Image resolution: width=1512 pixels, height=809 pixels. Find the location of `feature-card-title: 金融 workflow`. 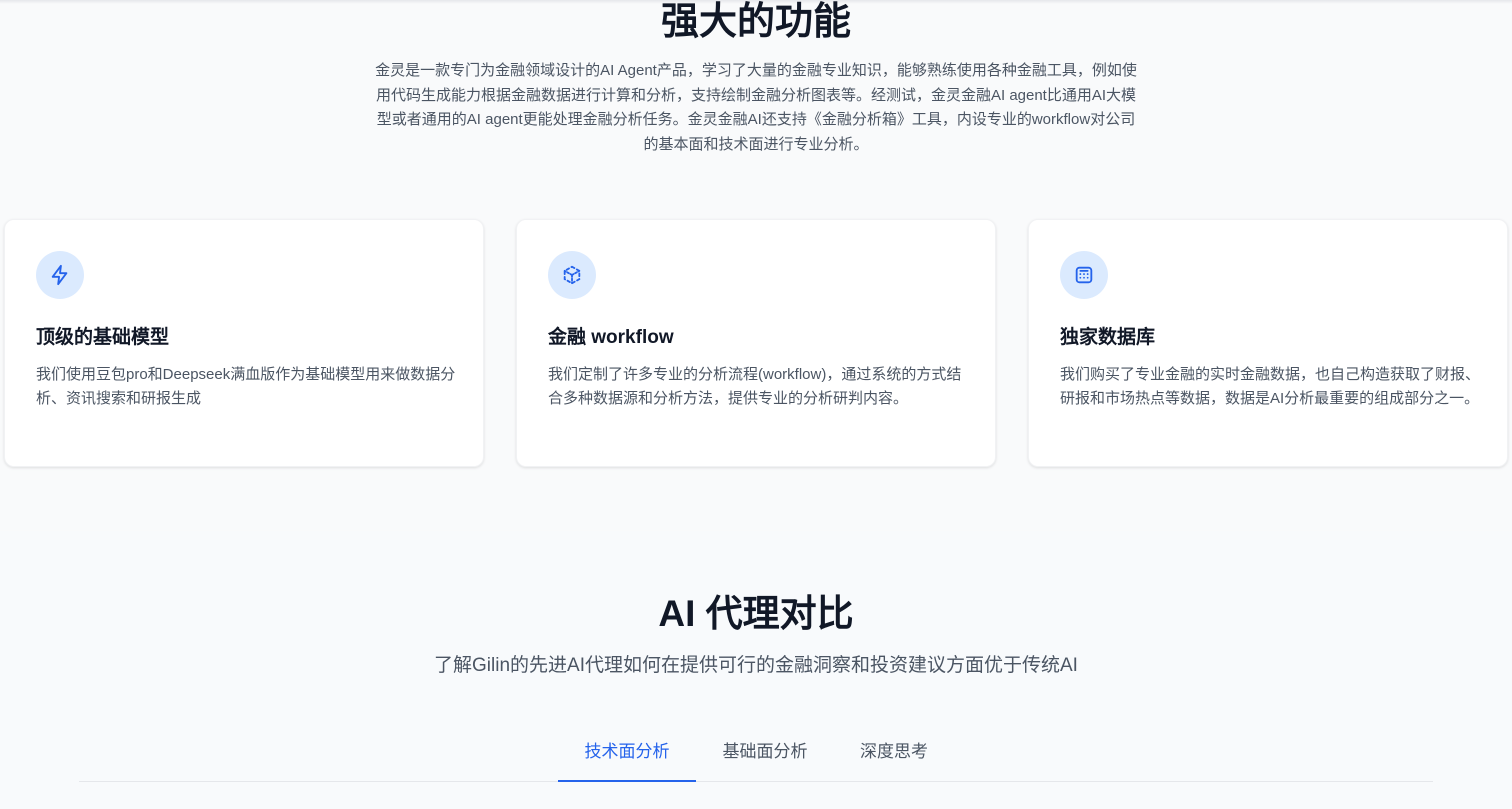

feature-card-title: 金融 workflow is located at coordinates (611, 337).